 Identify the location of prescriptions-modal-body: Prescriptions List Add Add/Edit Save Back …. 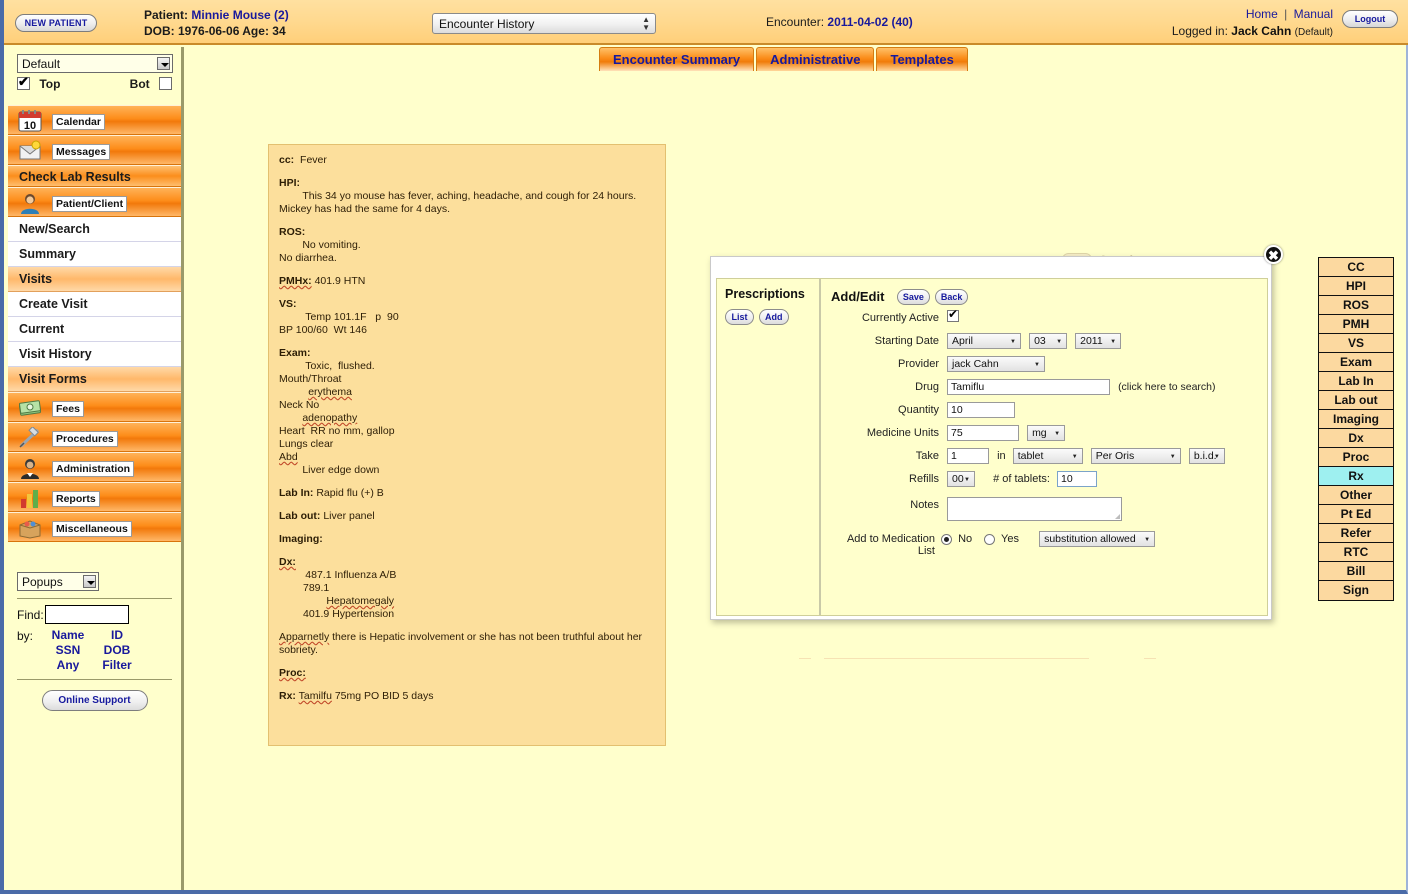
(992, 447).